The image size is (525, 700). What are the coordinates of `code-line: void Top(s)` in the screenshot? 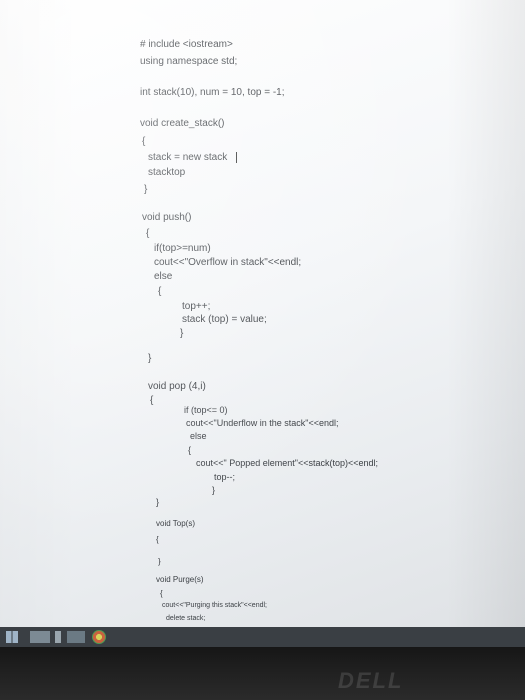 It's located at (175, 523).